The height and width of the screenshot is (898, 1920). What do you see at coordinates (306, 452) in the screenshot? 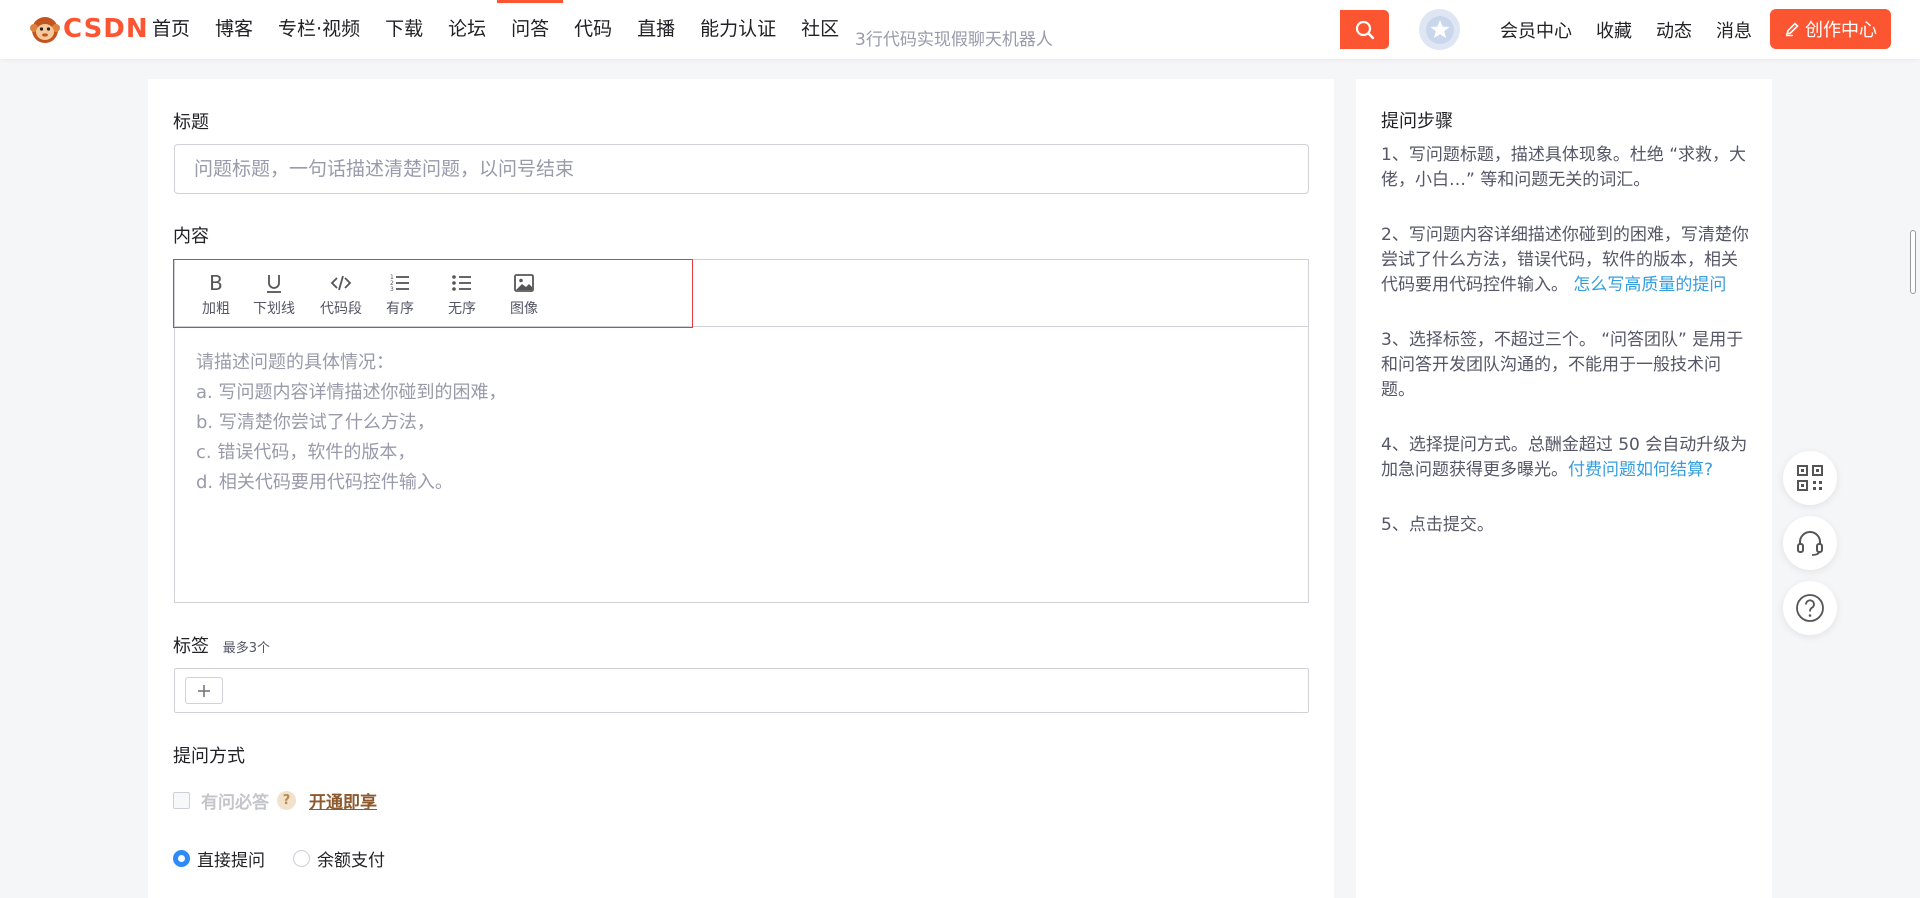
I see `placeholder-line: c. 错误代码，软件的版本，` at bounding box center [306, 452].